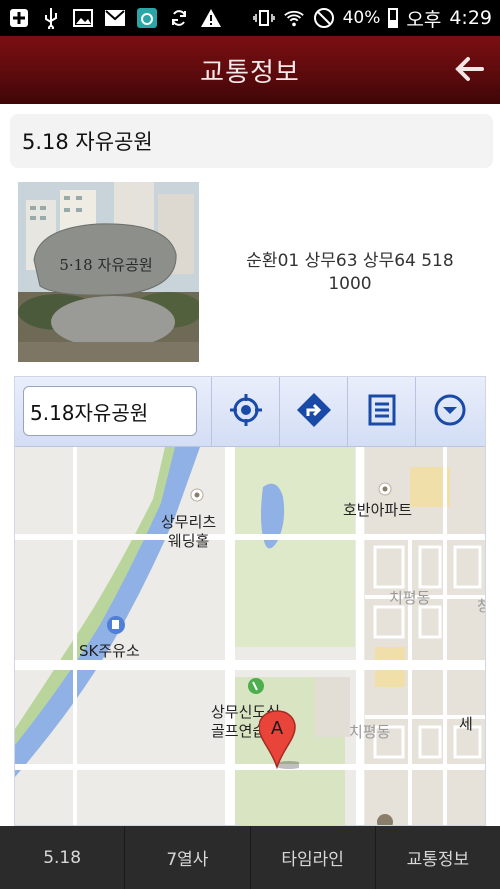 This screenshot has height=889, width=500. I want to click on bus-routes: 순환01 상무63 상무64 518 1000, so click(350, 273).